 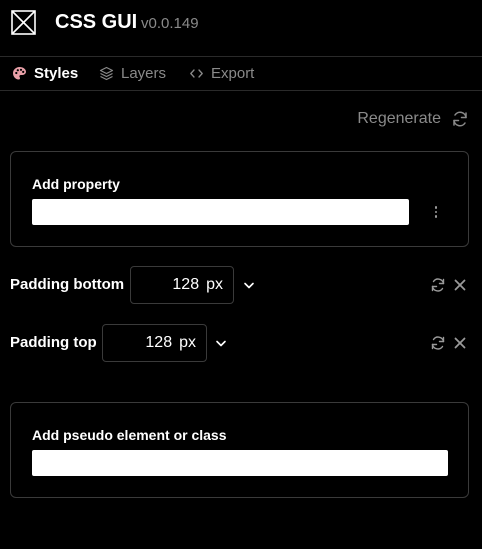 I want to click on tab-export: Export, so click(x=221, y=73).